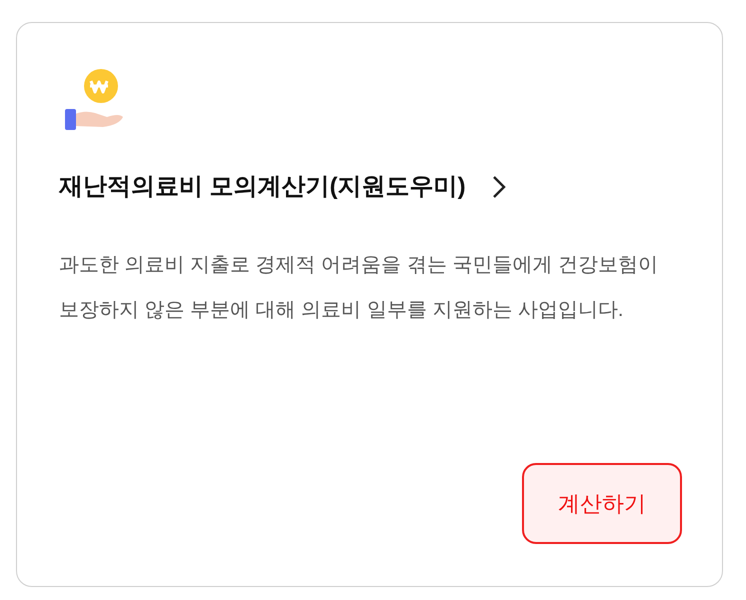 The image size is (746, 600). I want to click on chevron-right-icon, so click(499, 187).